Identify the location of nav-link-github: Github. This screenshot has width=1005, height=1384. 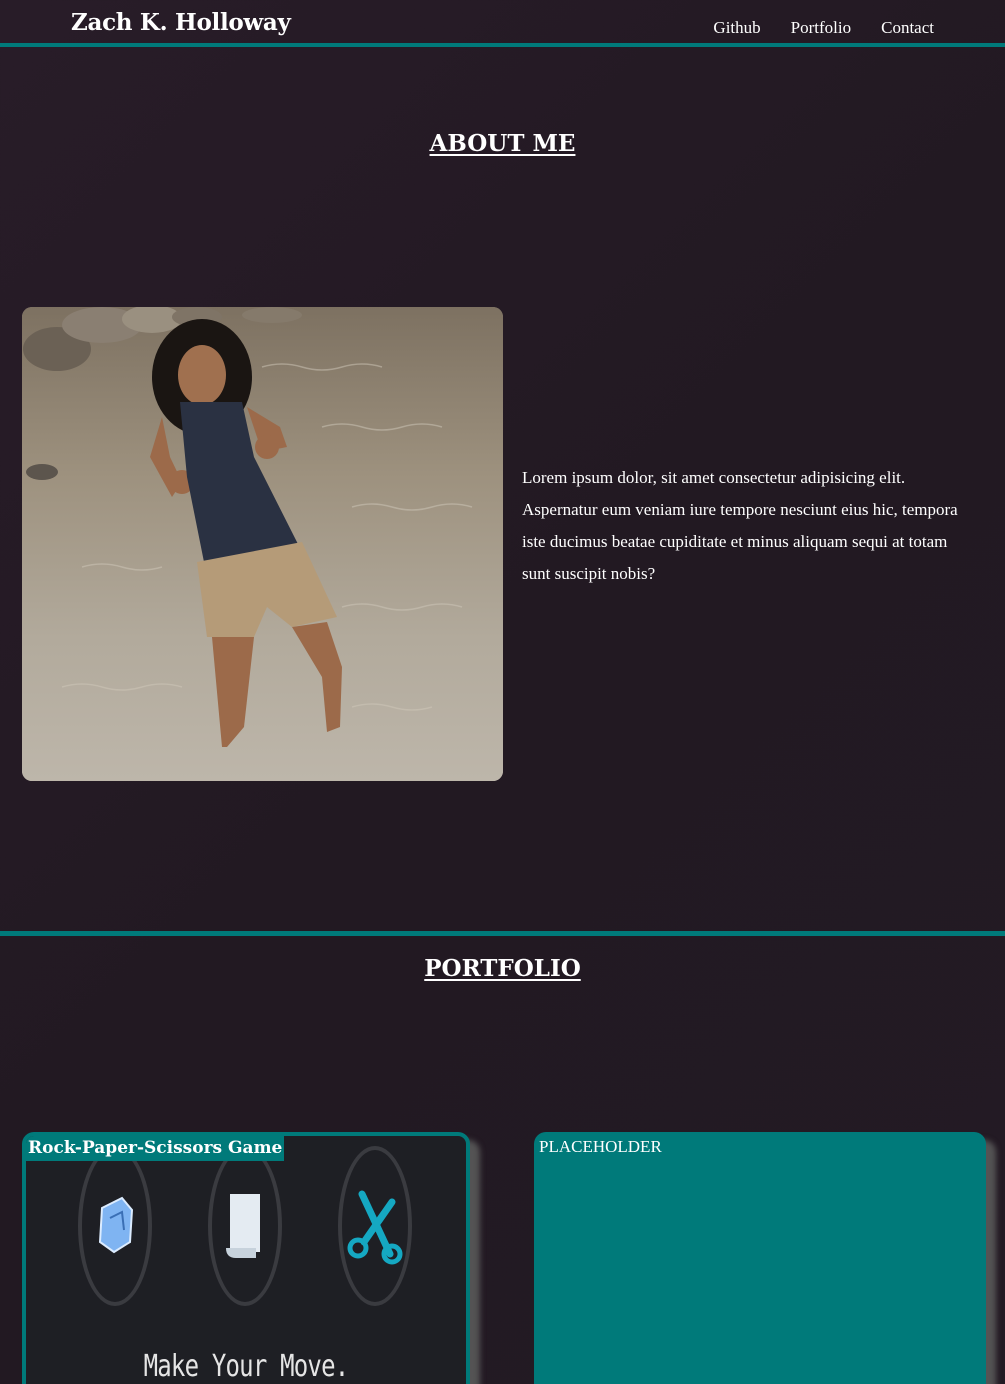
(736, 27).